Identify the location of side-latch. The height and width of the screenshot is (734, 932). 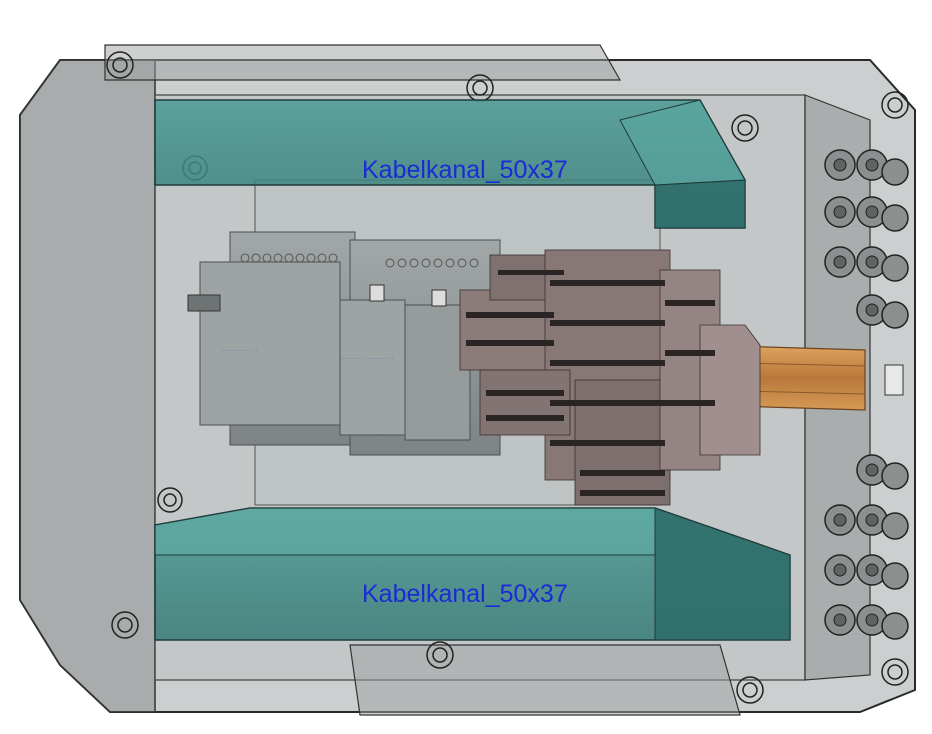
(894, 380).